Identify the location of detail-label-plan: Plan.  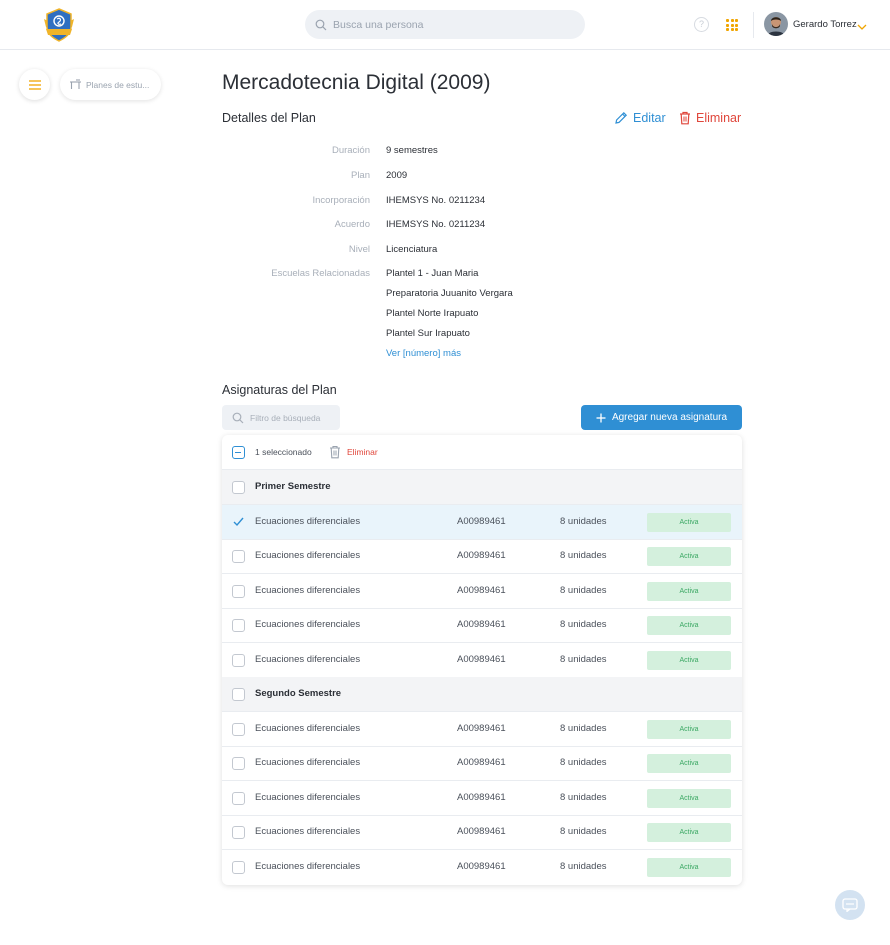
(360, 175).